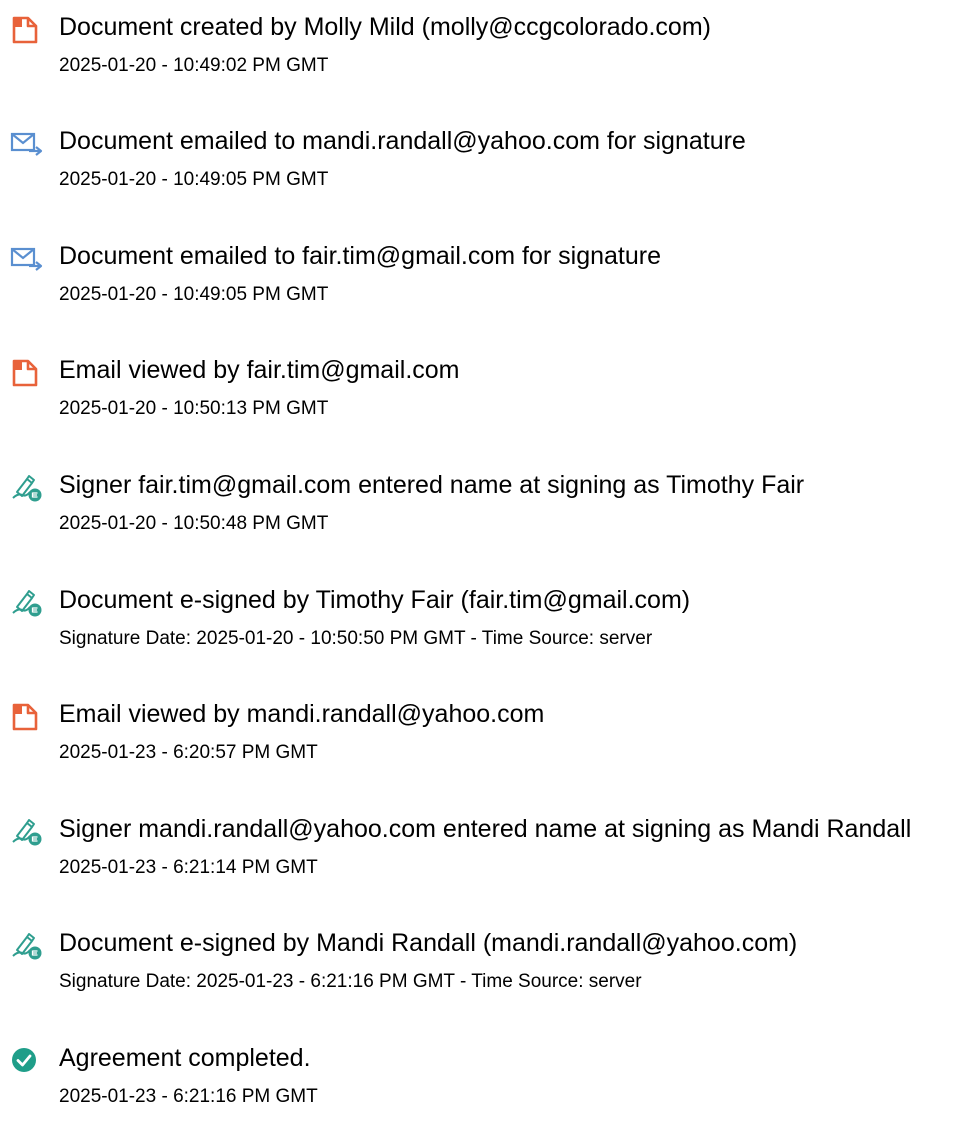 The height and width of the screenshot is (1143, 971). I want to click on event-title: Email viewed by mandi.randall@yahoo.com, so click(302, 714).